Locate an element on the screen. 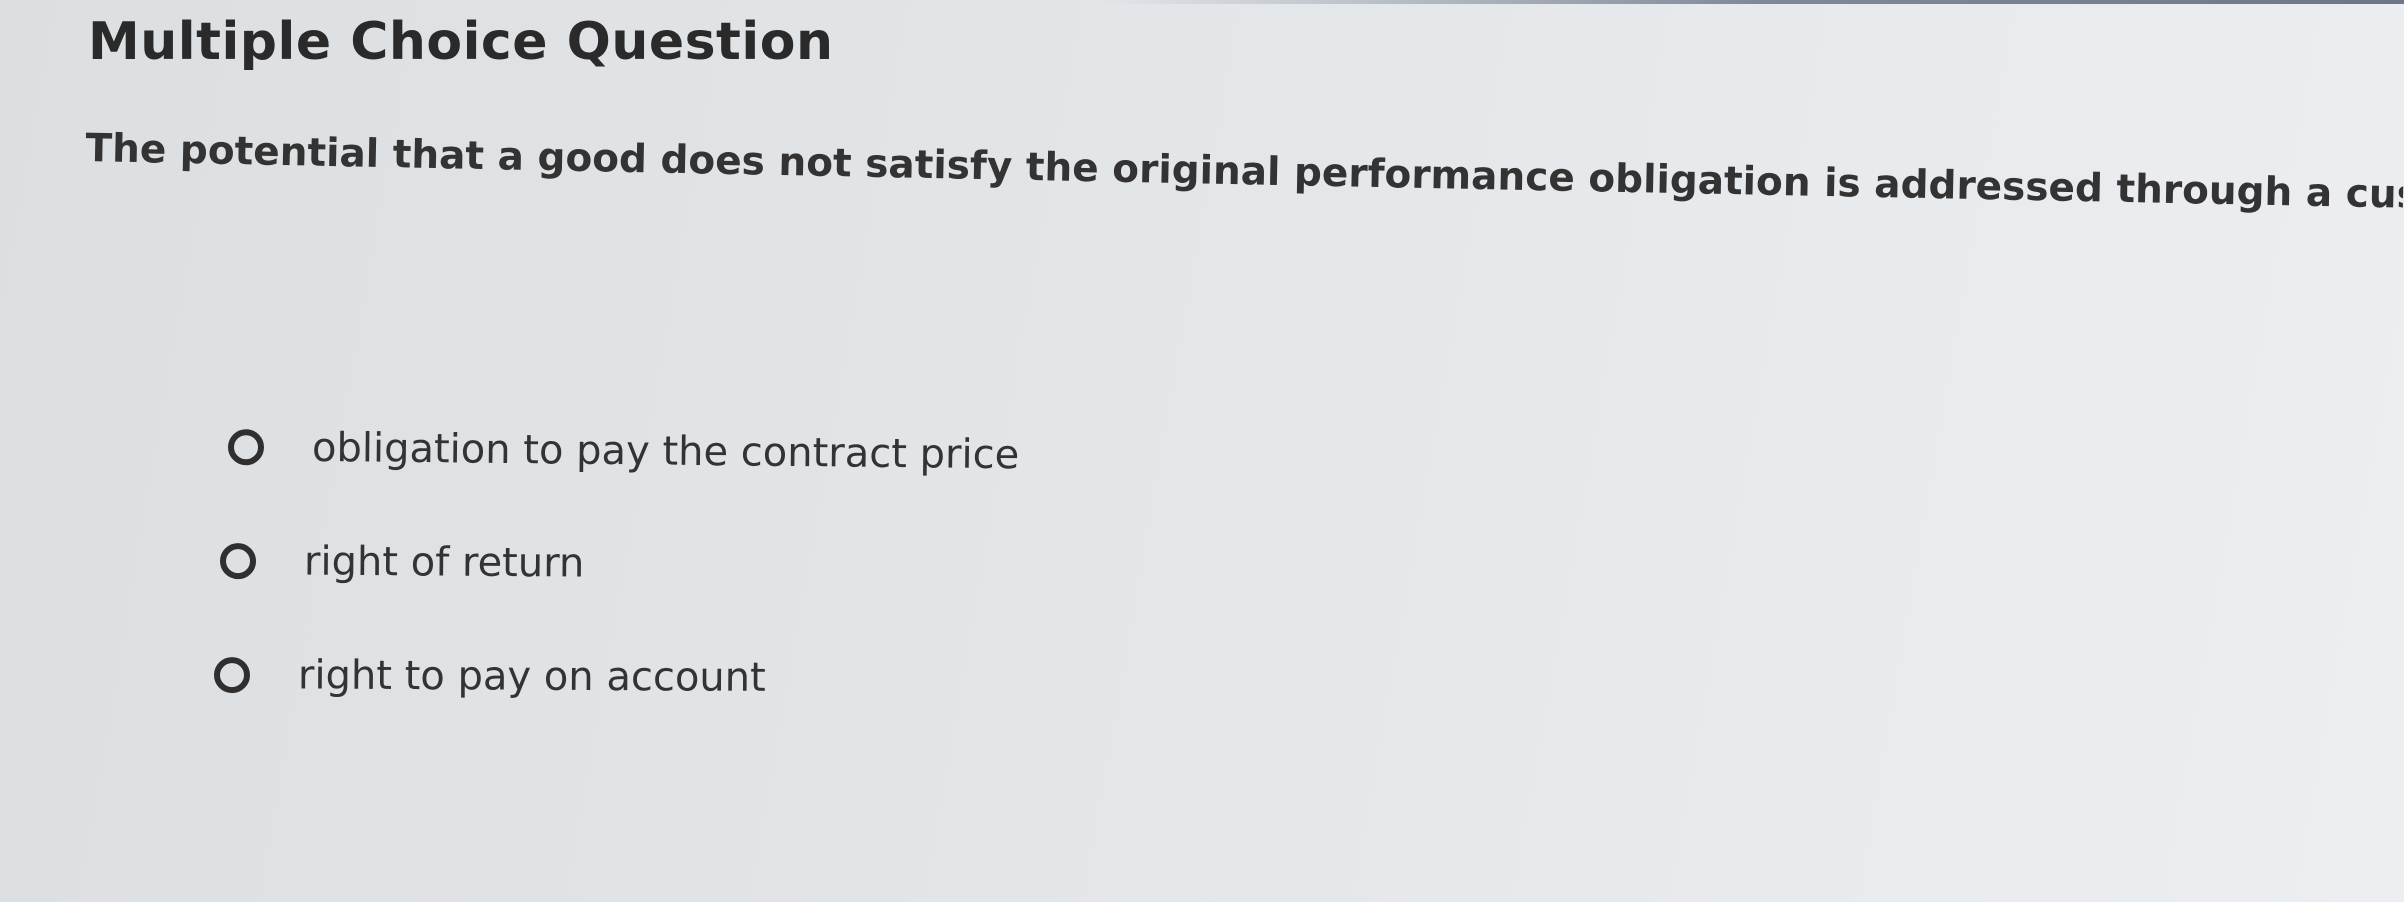 The width and height of the screenshot is (2404, 902). option-obligation-to-pay: obligation to pay the contract price is located at coordinates (623, 451).